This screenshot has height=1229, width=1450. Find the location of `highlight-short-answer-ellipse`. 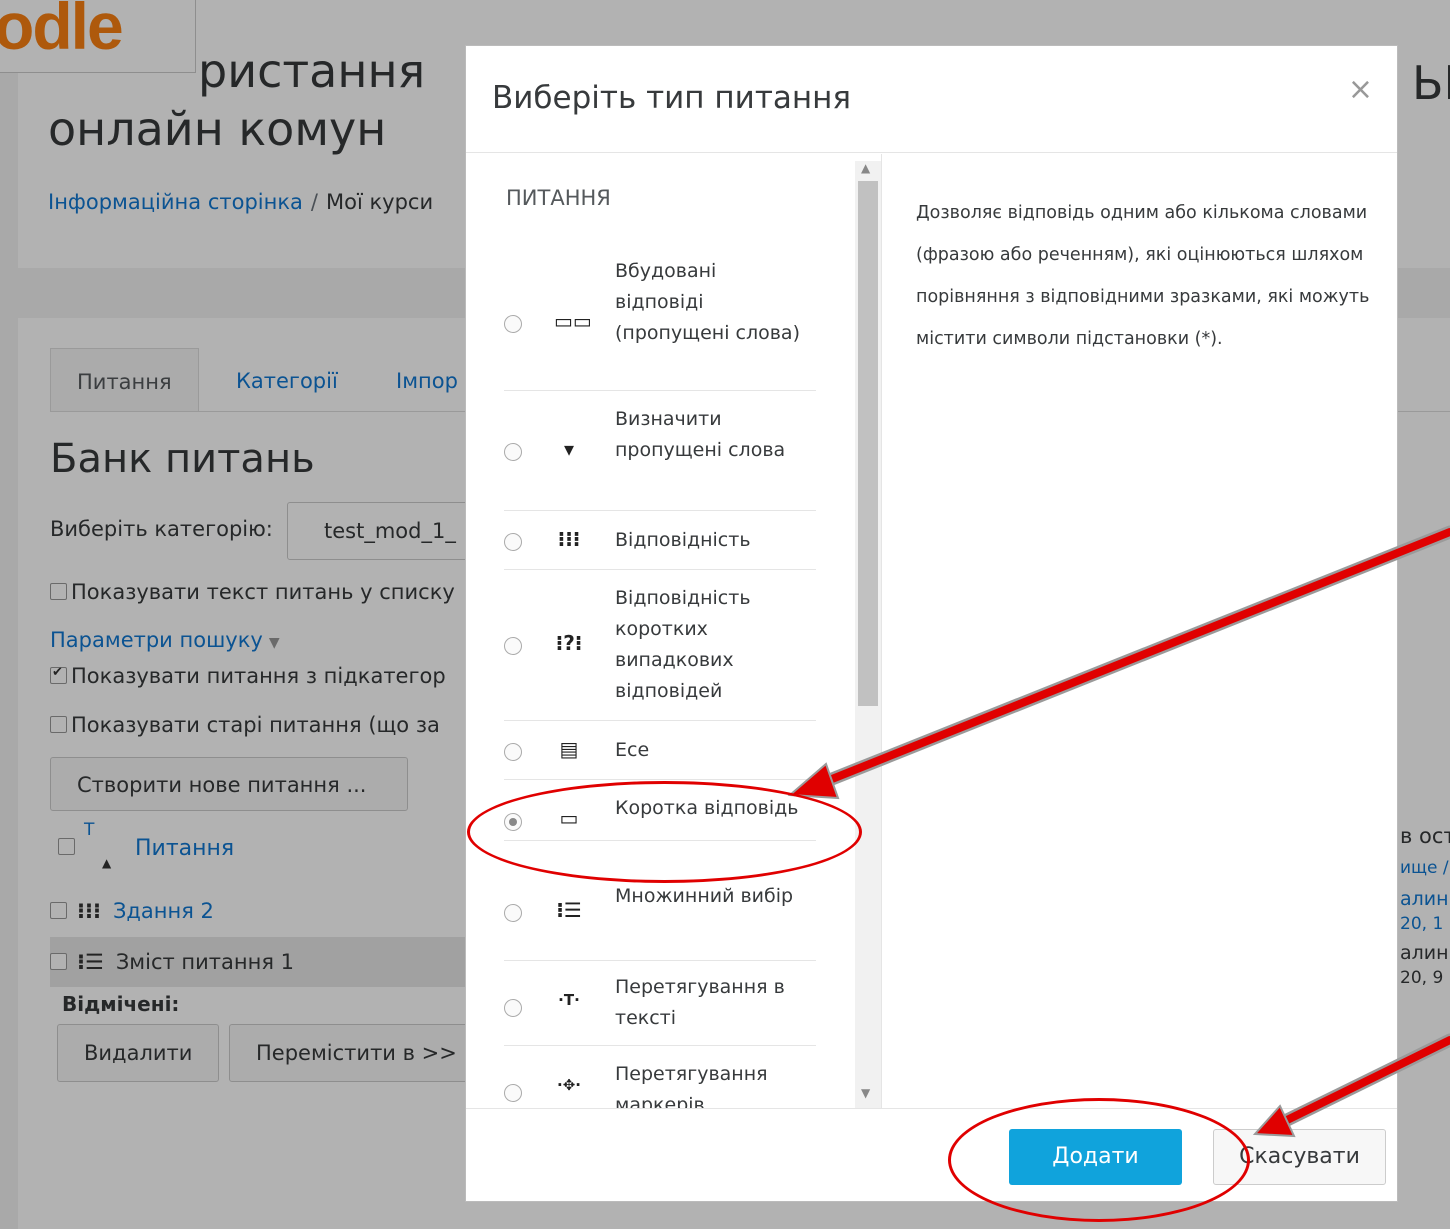

highlight-short-answer-ellipse is located at coordinates (664, 832).